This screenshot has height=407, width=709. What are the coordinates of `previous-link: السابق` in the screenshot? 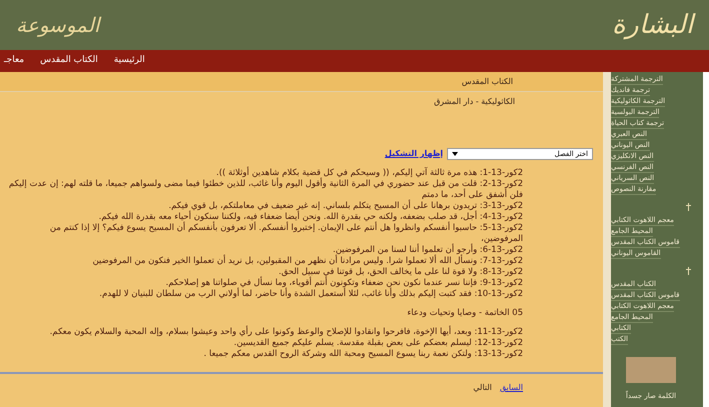 It's located at (511, 388).